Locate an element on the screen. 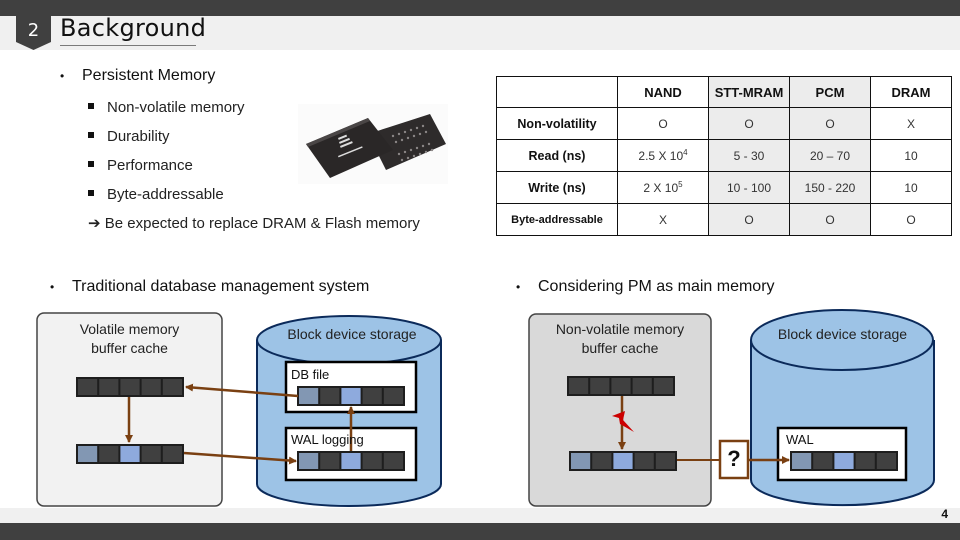 This screenshot has height=540, width=960. nonvolatile-buffer-label: Non-volatile memory buffer cache is located at coordinates (620, 339).